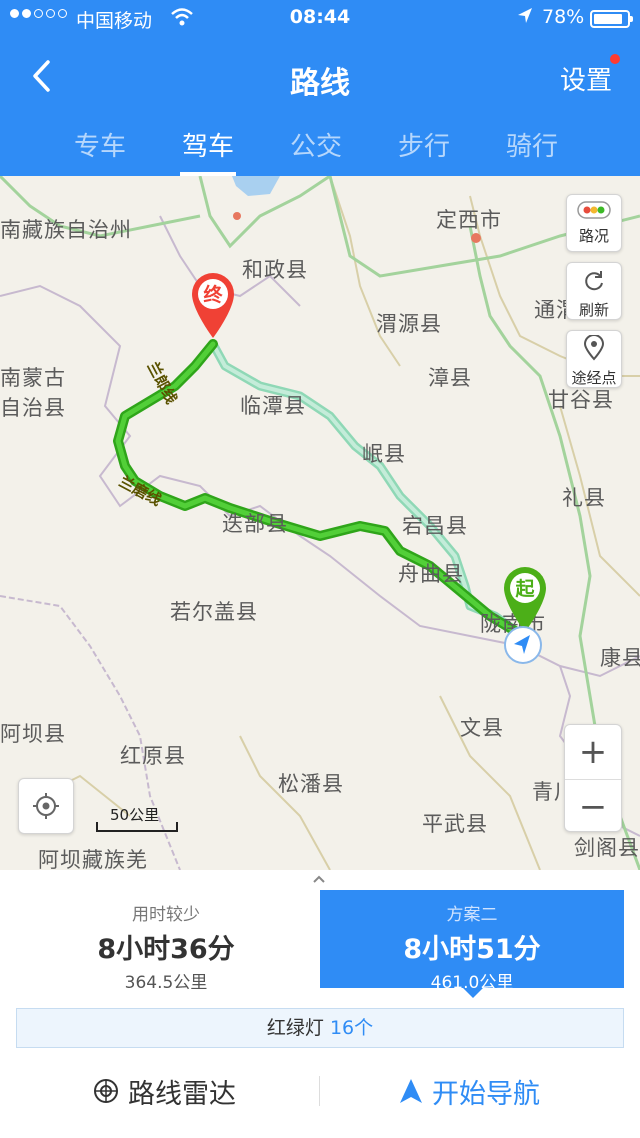 This screenshot has height=1138, width=640. Describe the element at coordinates (409, 324) in the screenshot. I see `place-label: 渭源县` at that location.